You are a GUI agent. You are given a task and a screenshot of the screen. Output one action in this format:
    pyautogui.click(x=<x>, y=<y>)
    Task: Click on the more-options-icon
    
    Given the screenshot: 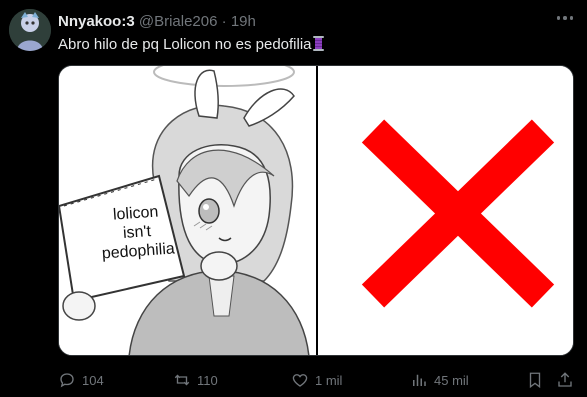 What is the action you would take?
    pyautogui.click(x=565, y=18)
    